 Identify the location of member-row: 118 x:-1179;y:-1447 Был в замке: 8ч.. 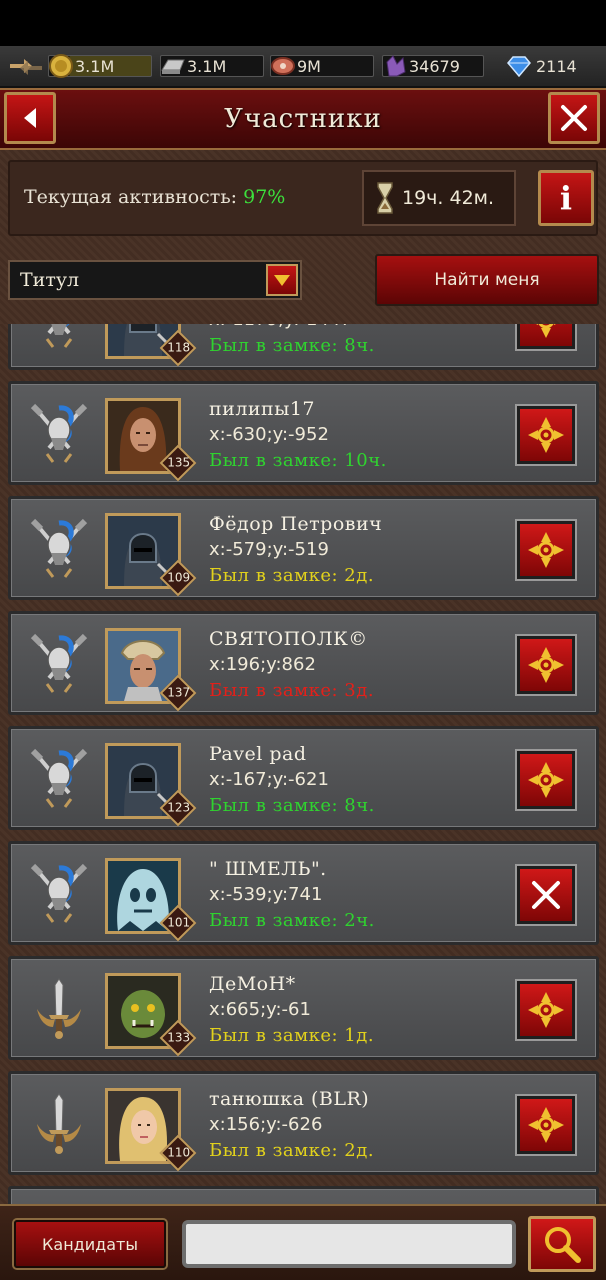
(303, 347).